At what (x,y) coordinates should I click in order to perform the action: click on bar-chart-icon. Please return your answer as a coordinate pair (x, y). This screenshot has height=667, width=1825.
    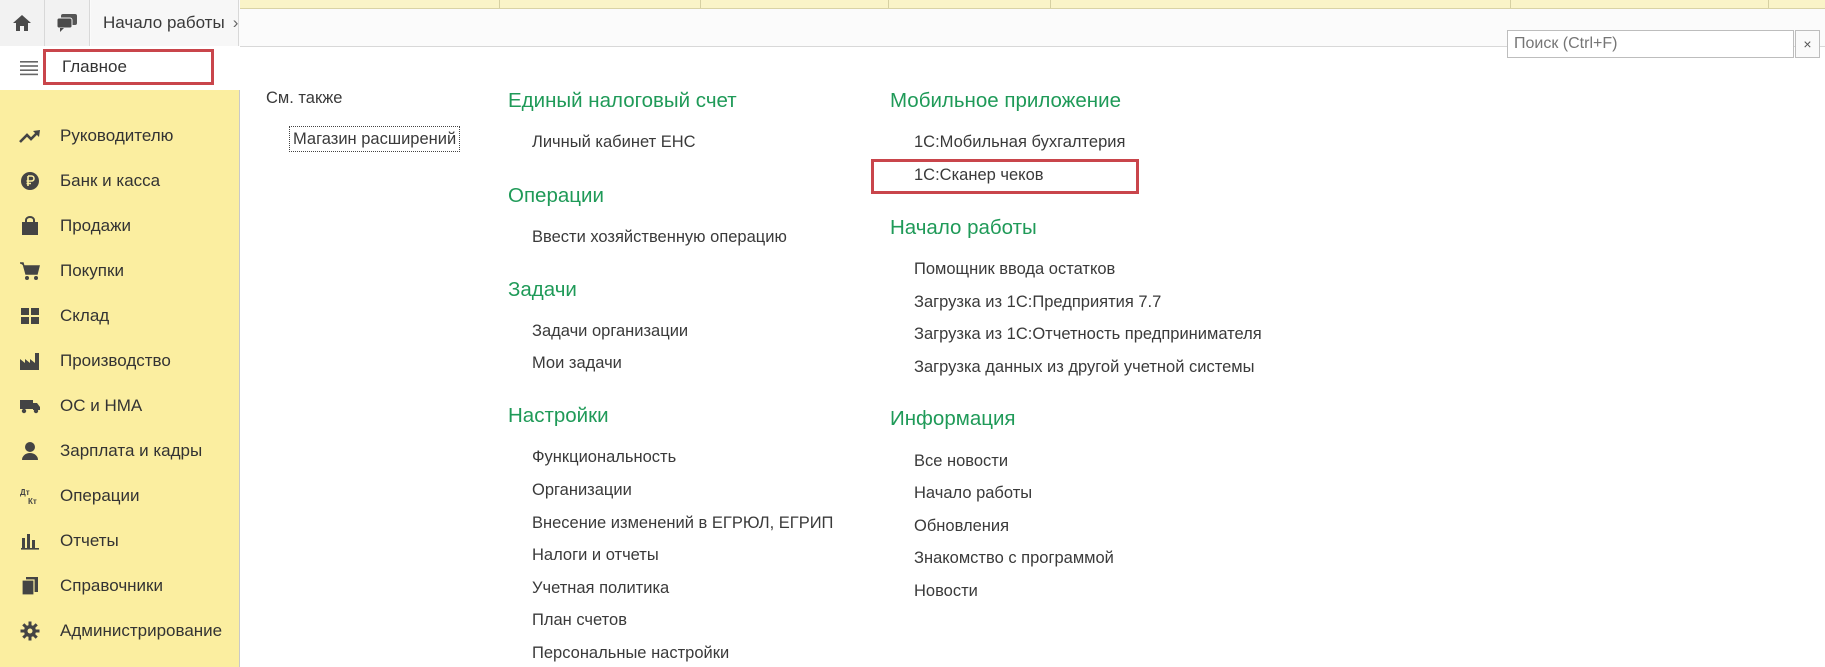
    Looking at the image, I should click on (30, 541).